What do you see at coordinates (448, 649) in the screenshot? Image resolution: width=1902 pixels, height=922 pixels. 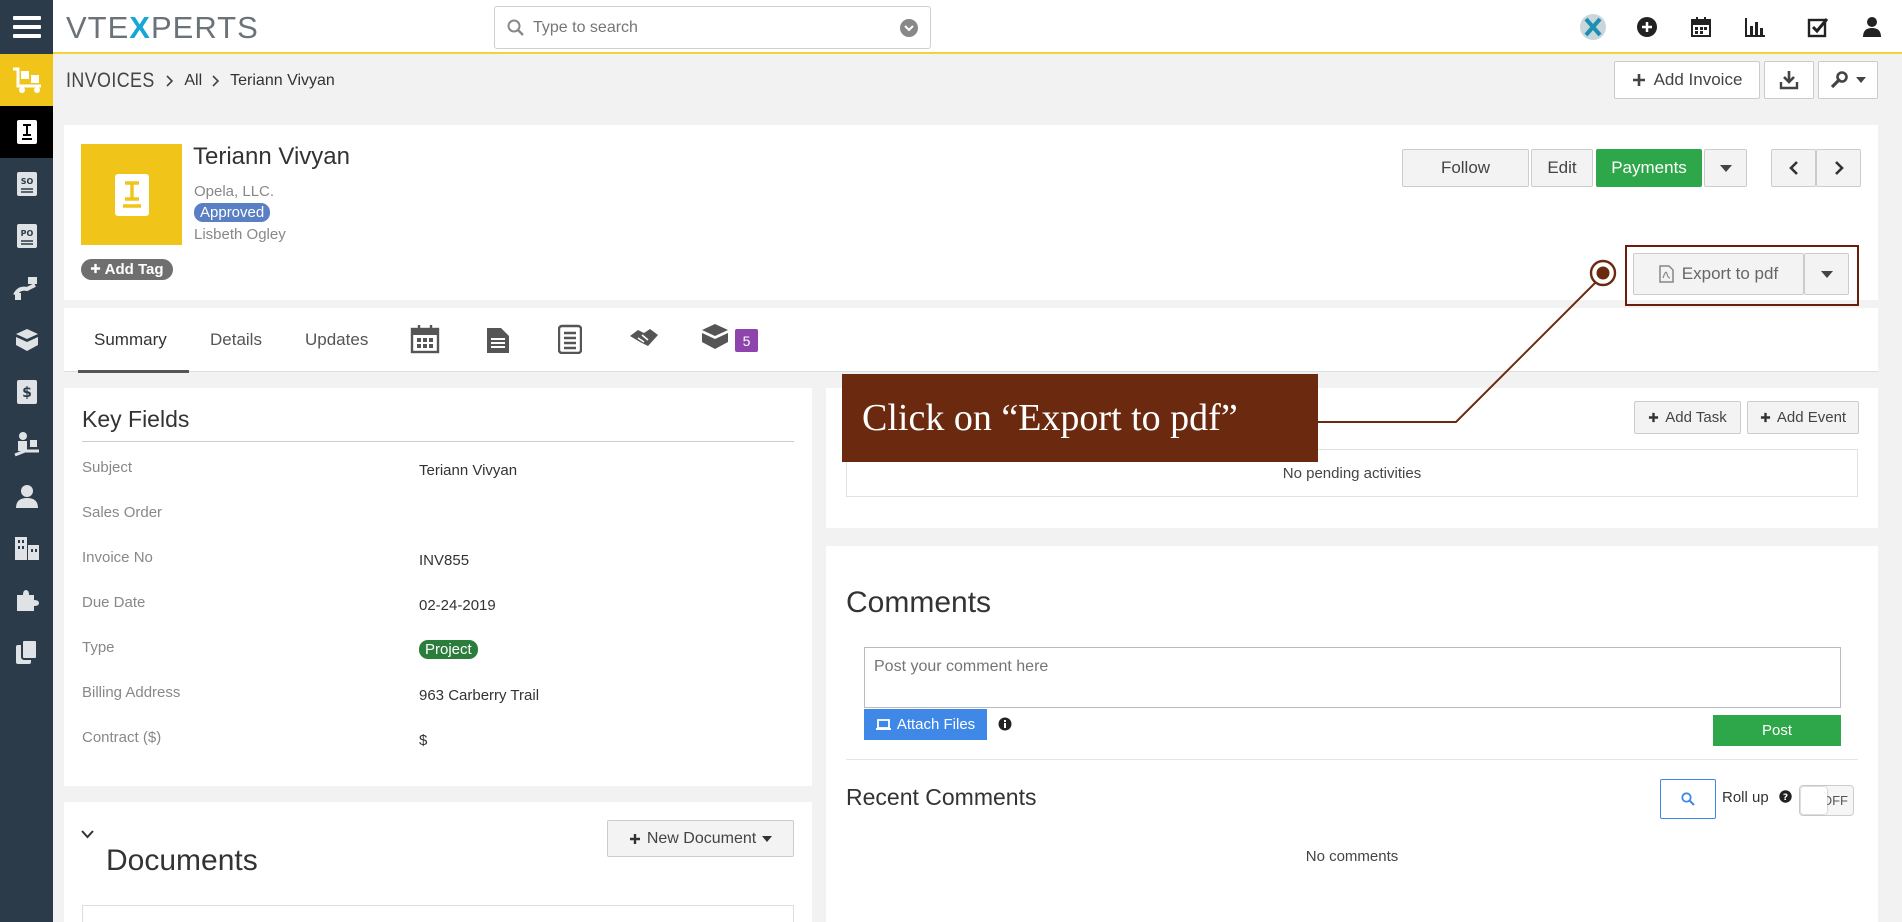 I see `type-badge: Project` at bounding box center [448, 649].